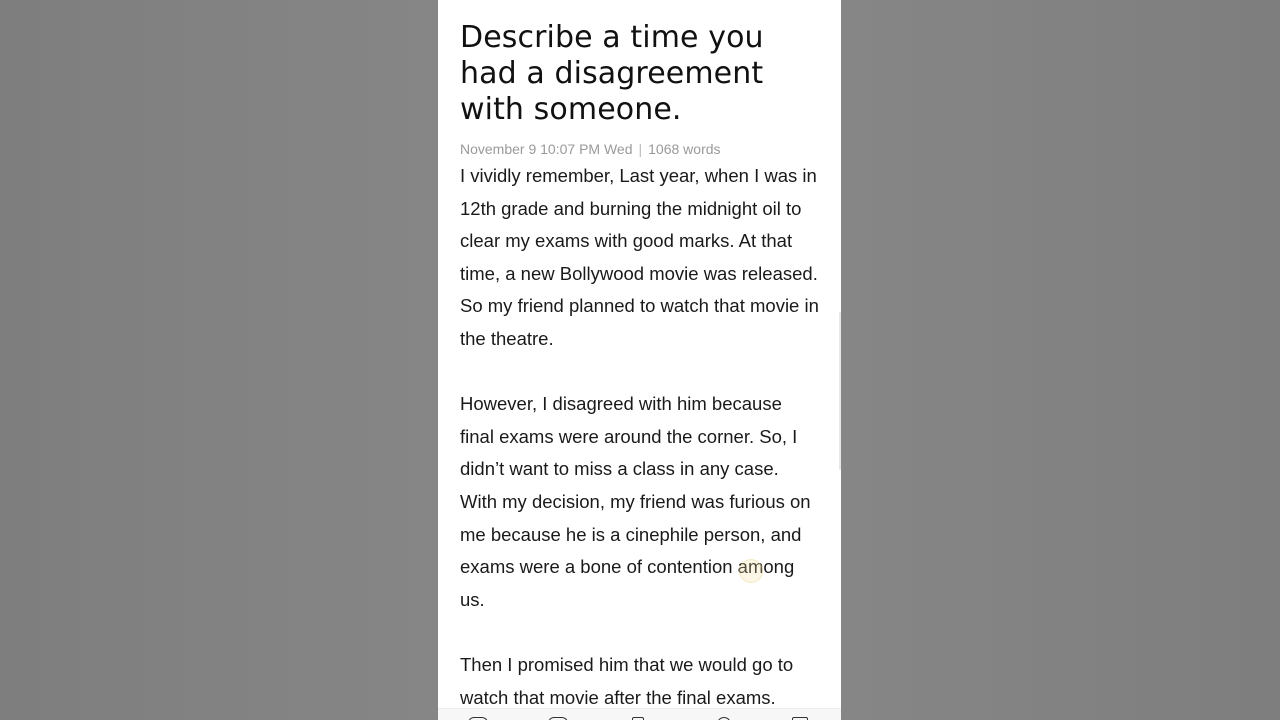  Describe the element at coordinates (684, 149) in the screenshot. I see `note-word-count: 1068 words` at that location.